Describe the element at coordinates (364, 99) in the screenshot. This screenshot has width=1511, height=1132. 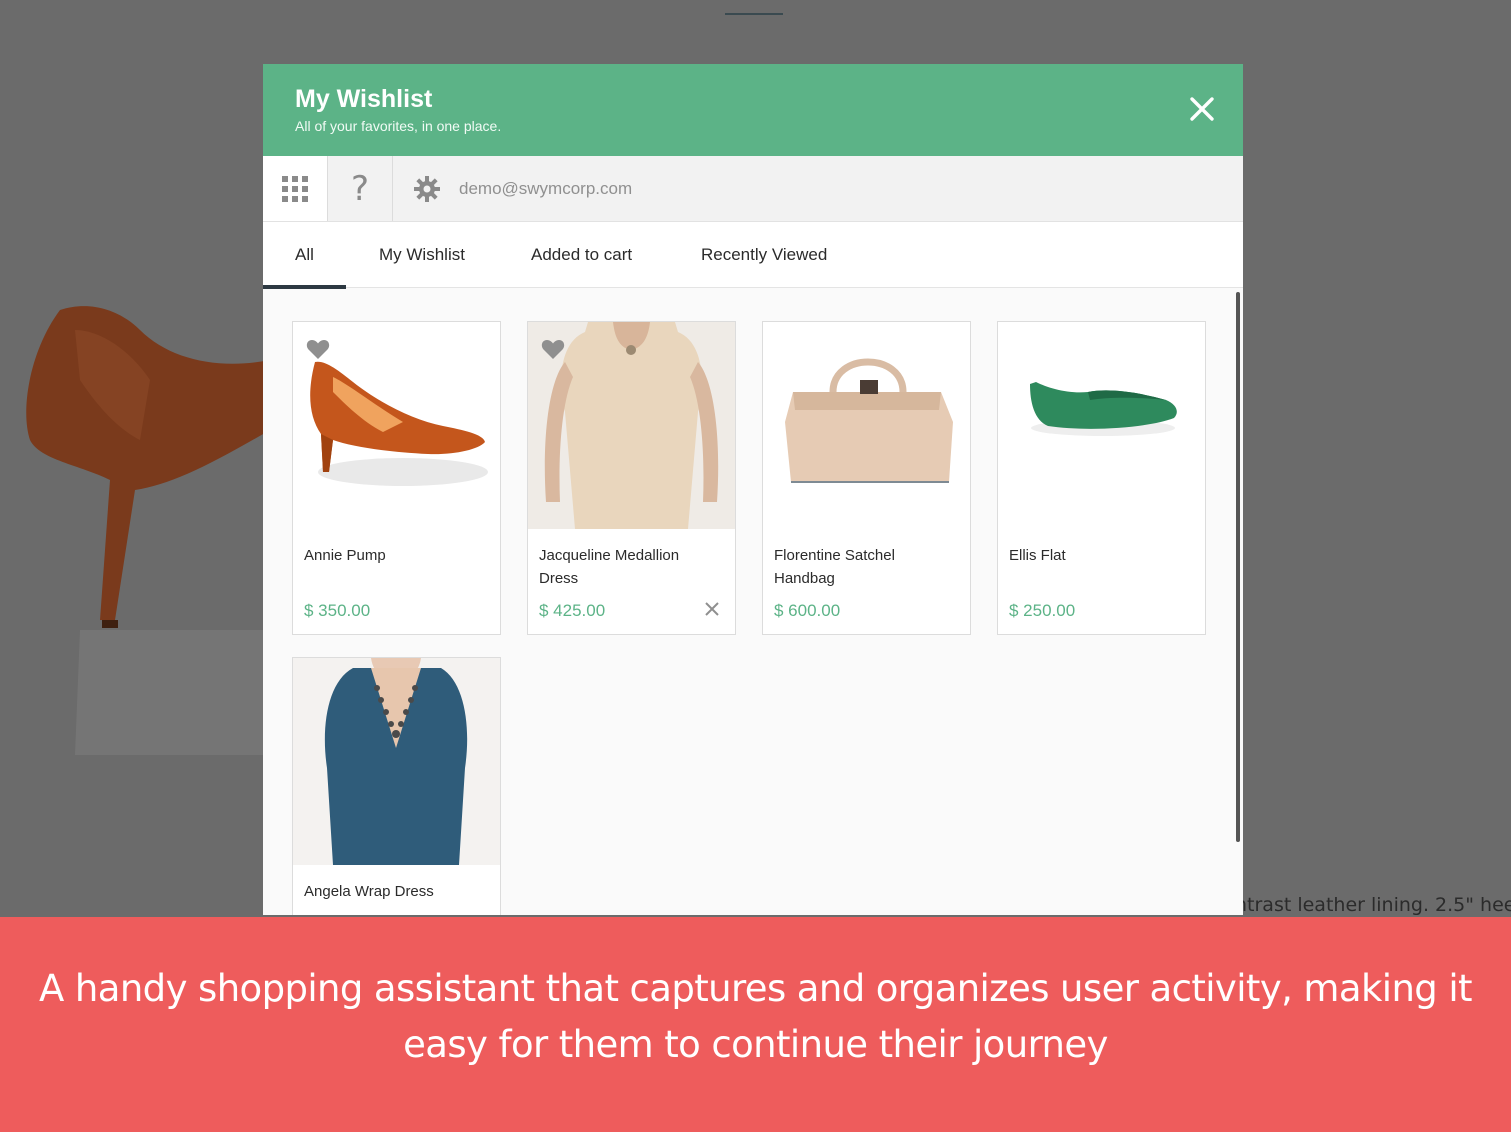
I see `modal-title: My Wishlist` at that location.